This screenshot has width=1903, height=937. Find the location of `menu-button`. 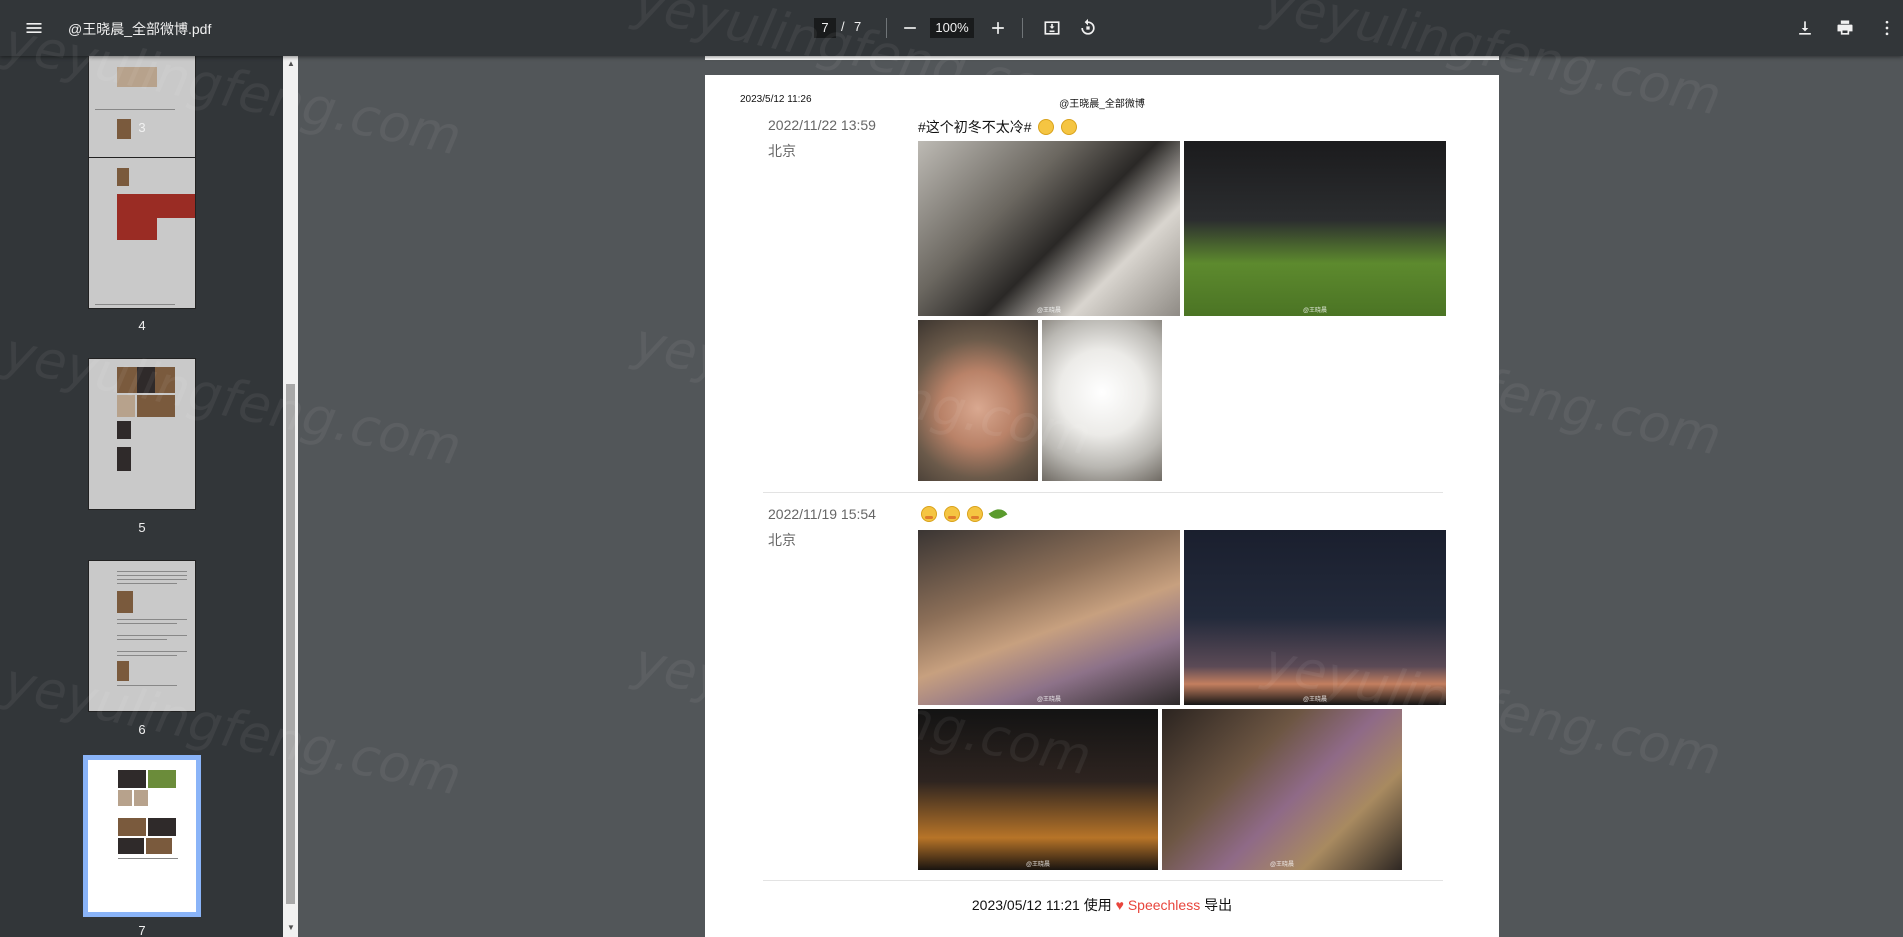

menu-button is located at coordinates (34, 28).